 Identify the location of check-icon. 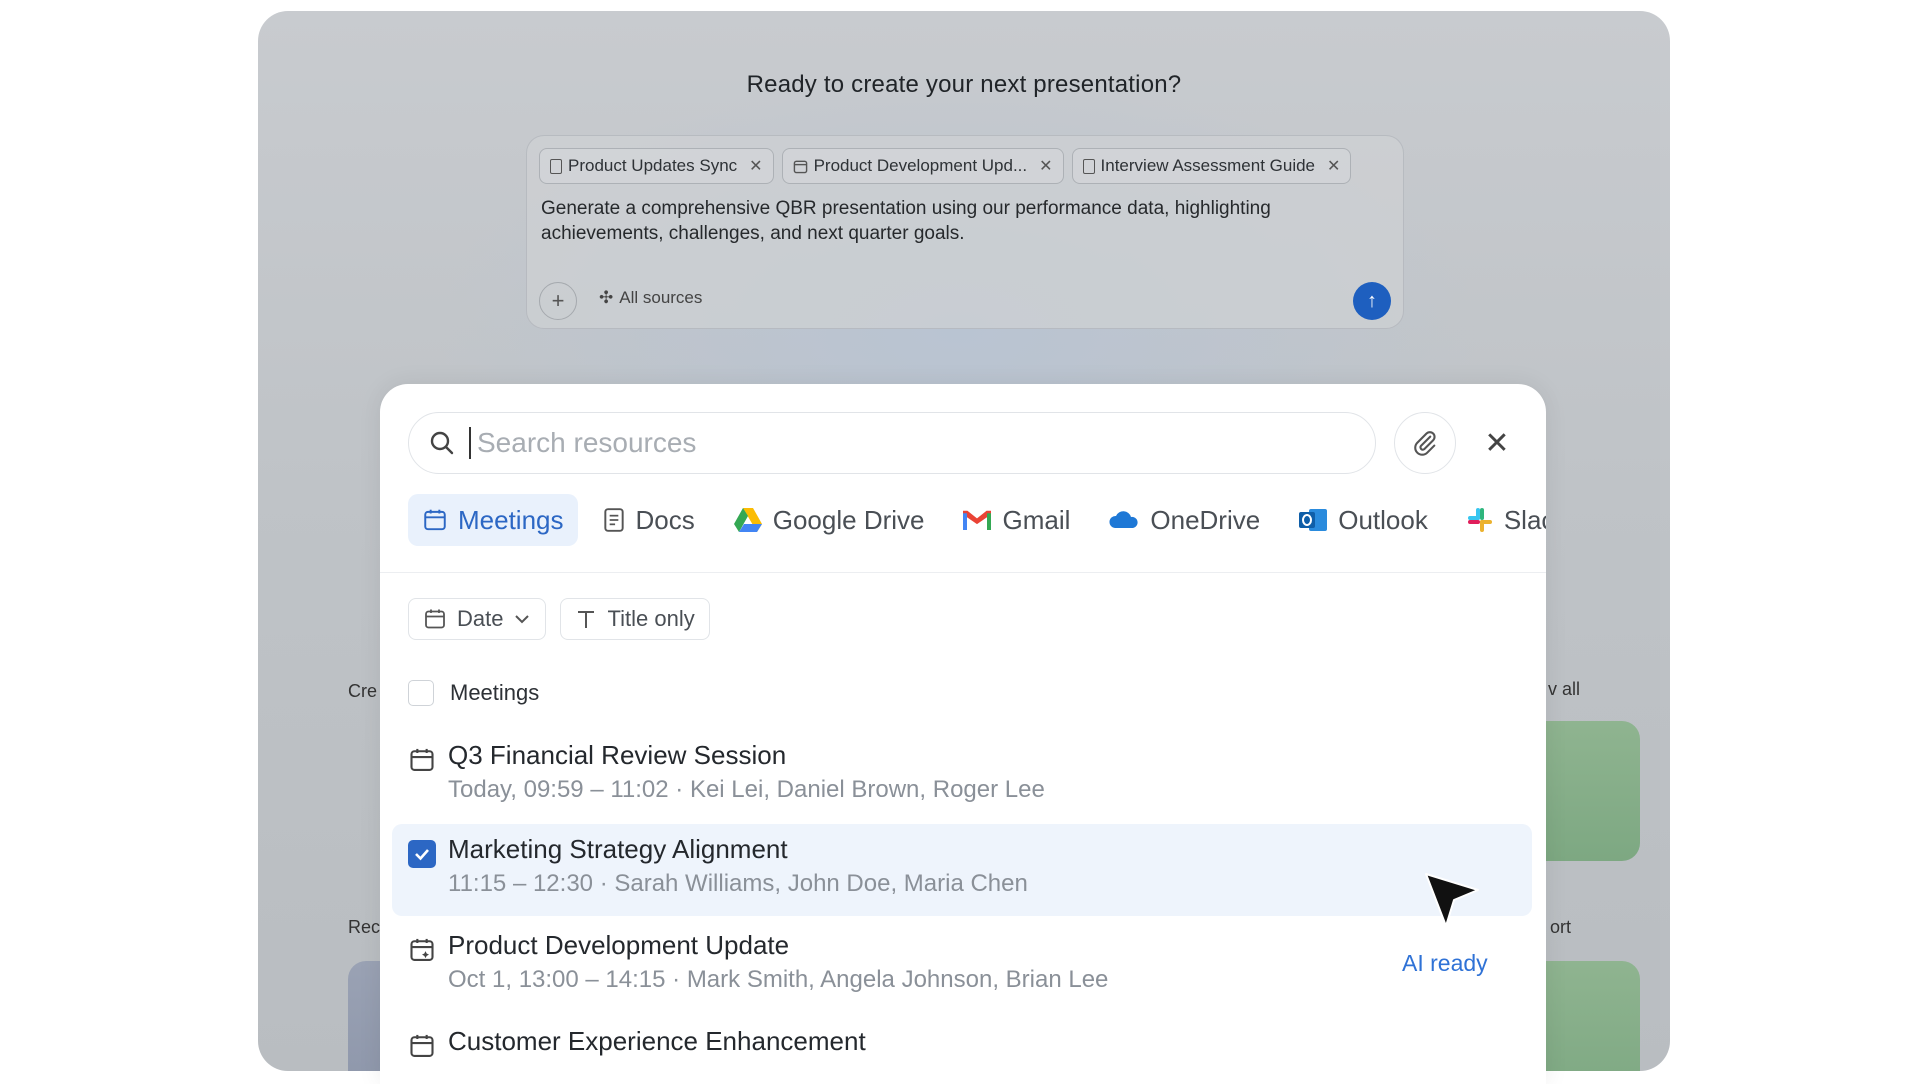
(422, 855).